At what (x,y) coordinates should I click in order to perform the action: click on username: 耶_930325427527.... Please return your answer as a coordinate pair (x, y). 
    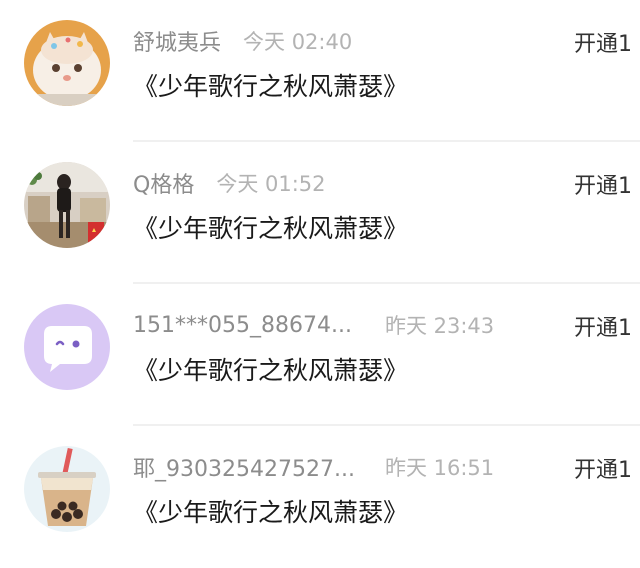
    Looking at the image, I should click on (244, 467).